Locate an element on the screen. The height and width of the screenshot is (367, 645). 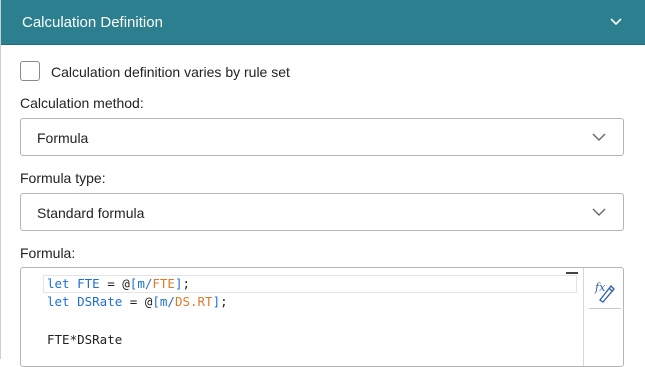
varies-by-rule-set-checkbox is located at coordinates (30, 71).